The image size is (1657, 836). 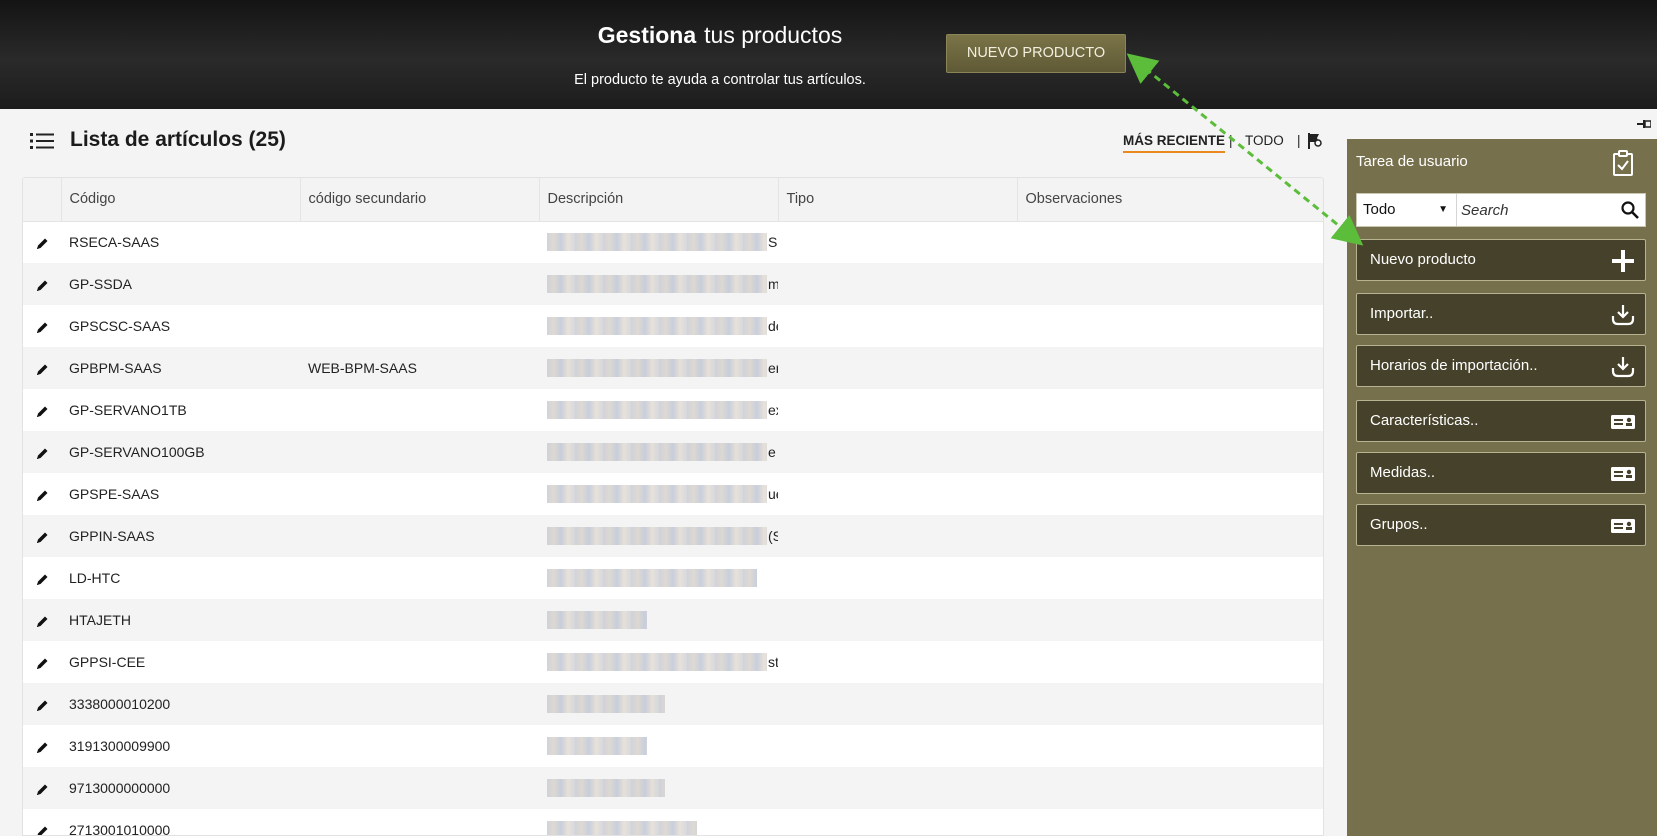 What do you see at coordinates (107, 662) in the screenshot?
I see `code-cell: GPPSI-CEE` at bounding box center [107, 662].